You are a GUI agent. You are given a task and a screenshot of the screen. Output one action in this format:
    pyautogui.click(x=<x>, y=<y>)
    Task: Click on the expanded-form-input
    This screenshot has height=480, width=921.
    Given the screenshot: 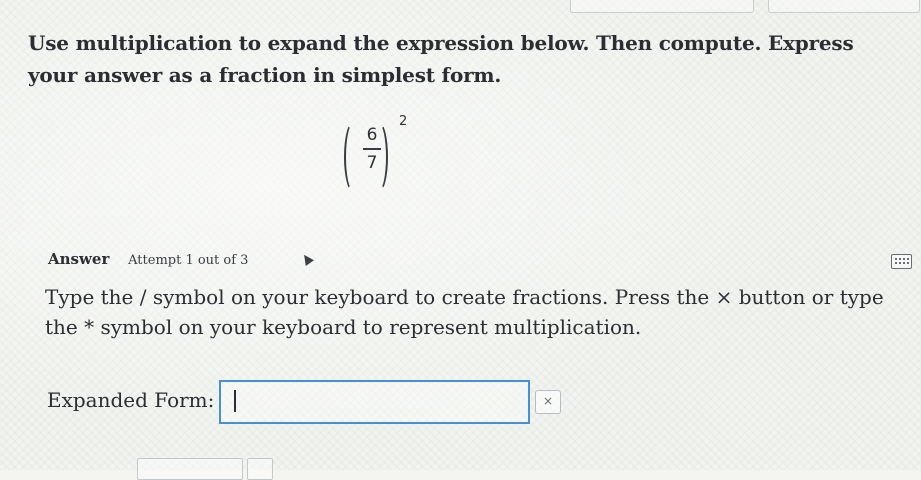 What is the action you would take?
    pyautogui.click(x=374, y=402)
    